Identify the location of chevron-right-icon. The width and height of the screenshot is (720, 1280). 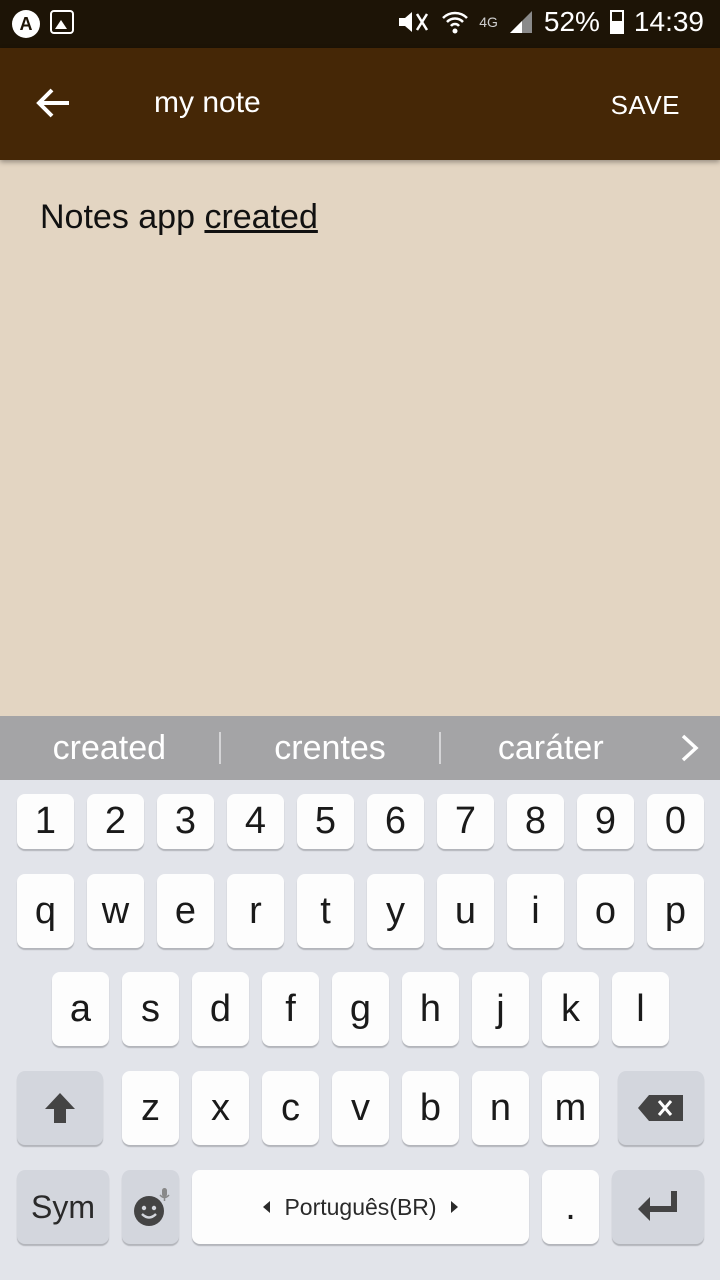
(690, 748).